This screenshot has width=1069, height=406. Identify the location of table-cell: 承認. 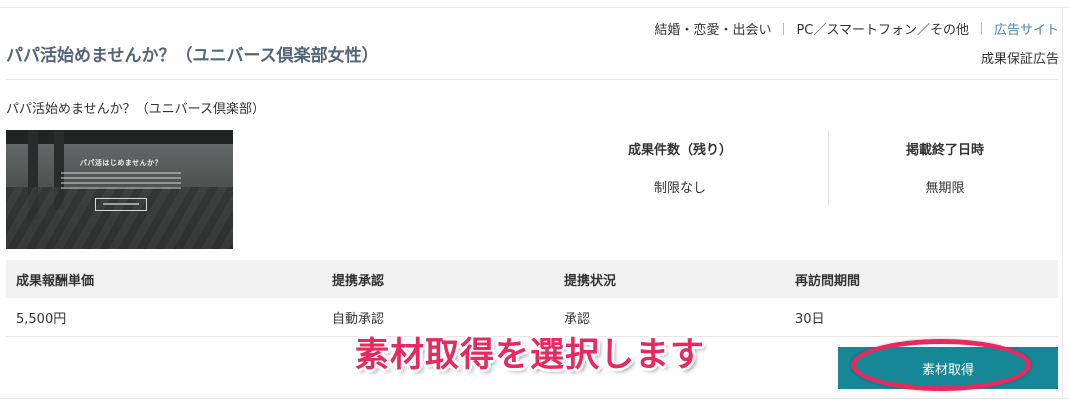
(577, 319).